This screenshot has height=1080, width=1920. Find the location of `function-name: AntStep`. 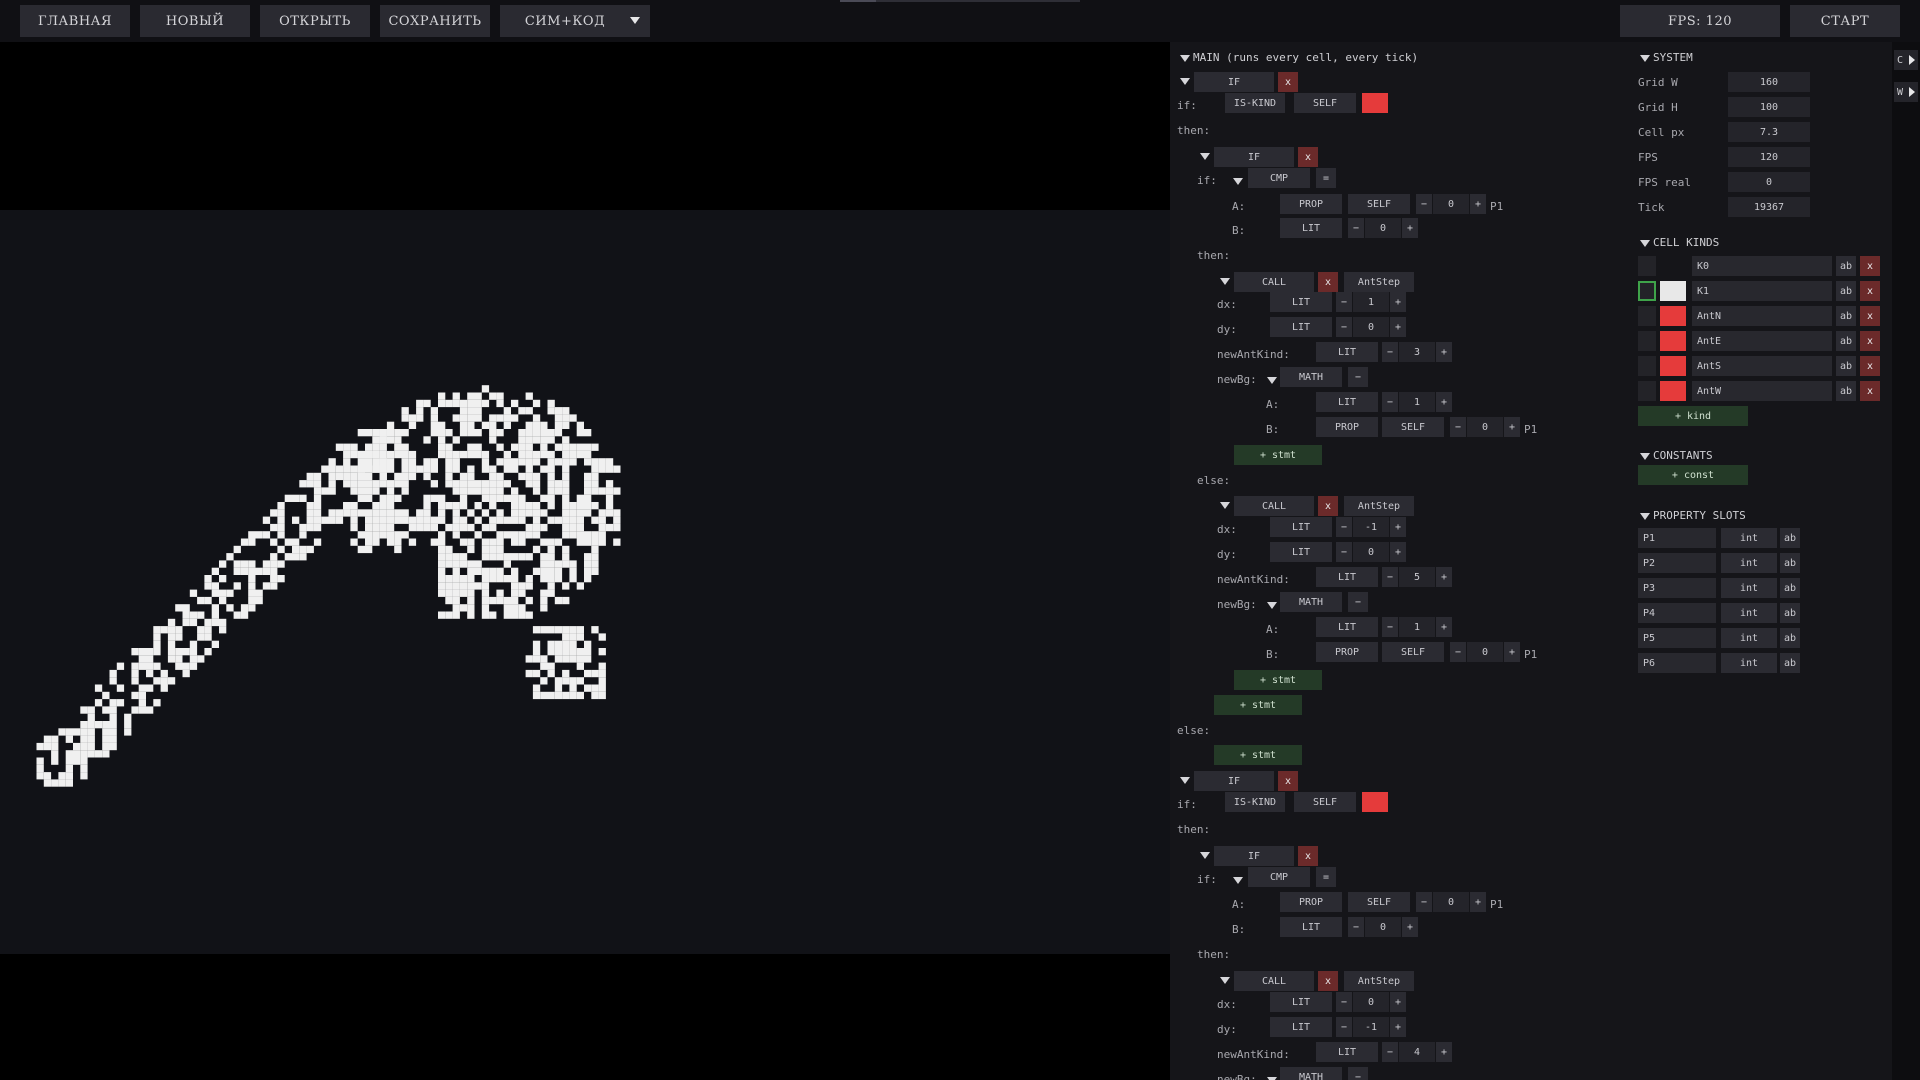

function-name: AntStep is located at coordinates (1379, 506).